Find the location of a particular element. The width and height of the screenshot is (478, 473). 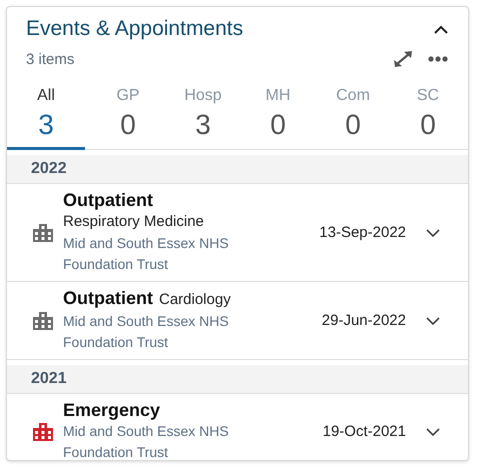

year-header: 2021 is located at coordinates (237, 379).